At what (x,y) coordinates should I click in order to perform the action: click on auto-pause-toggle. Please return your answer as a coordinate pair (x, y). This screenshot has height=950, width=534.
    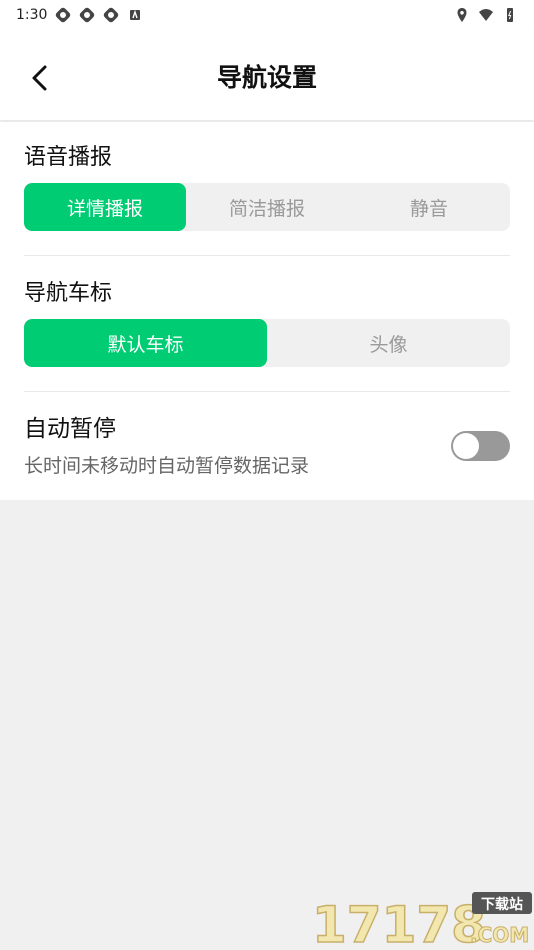
    Looking at the image, I should click on (480, 446).